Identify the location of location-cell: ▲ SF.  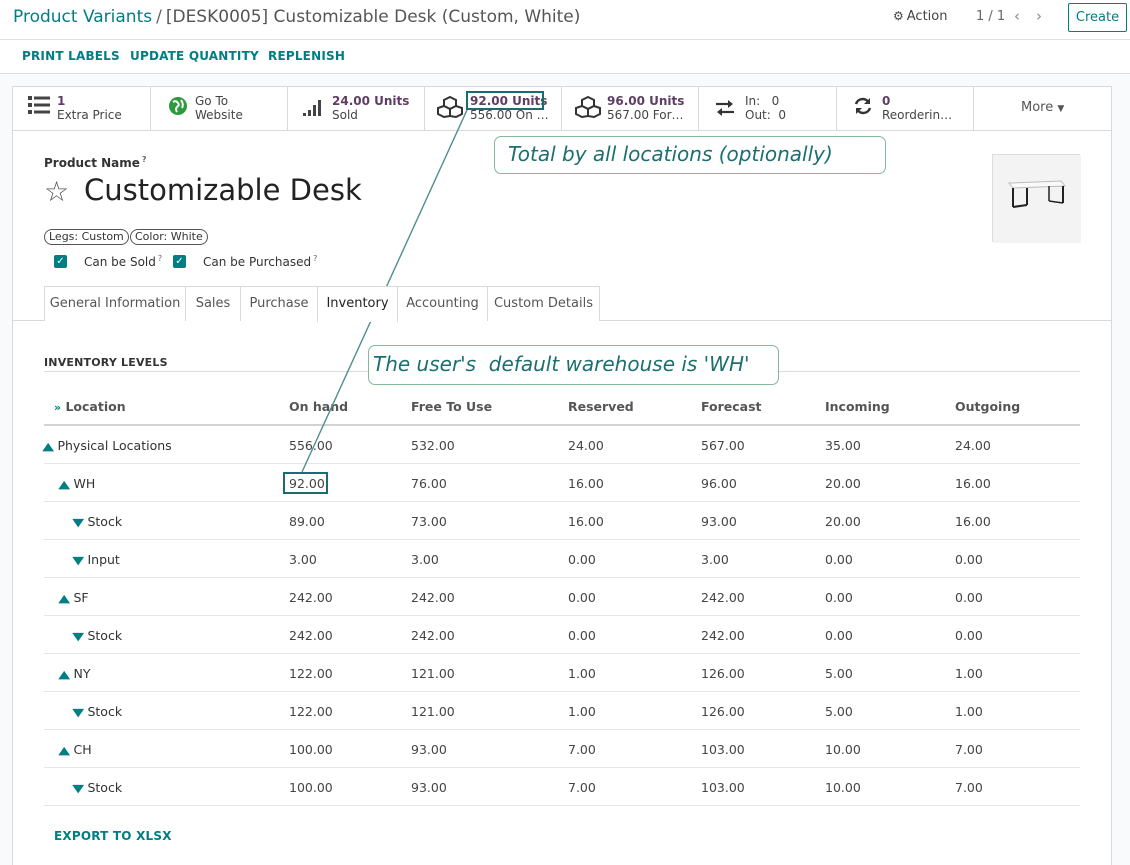
(73, 597).